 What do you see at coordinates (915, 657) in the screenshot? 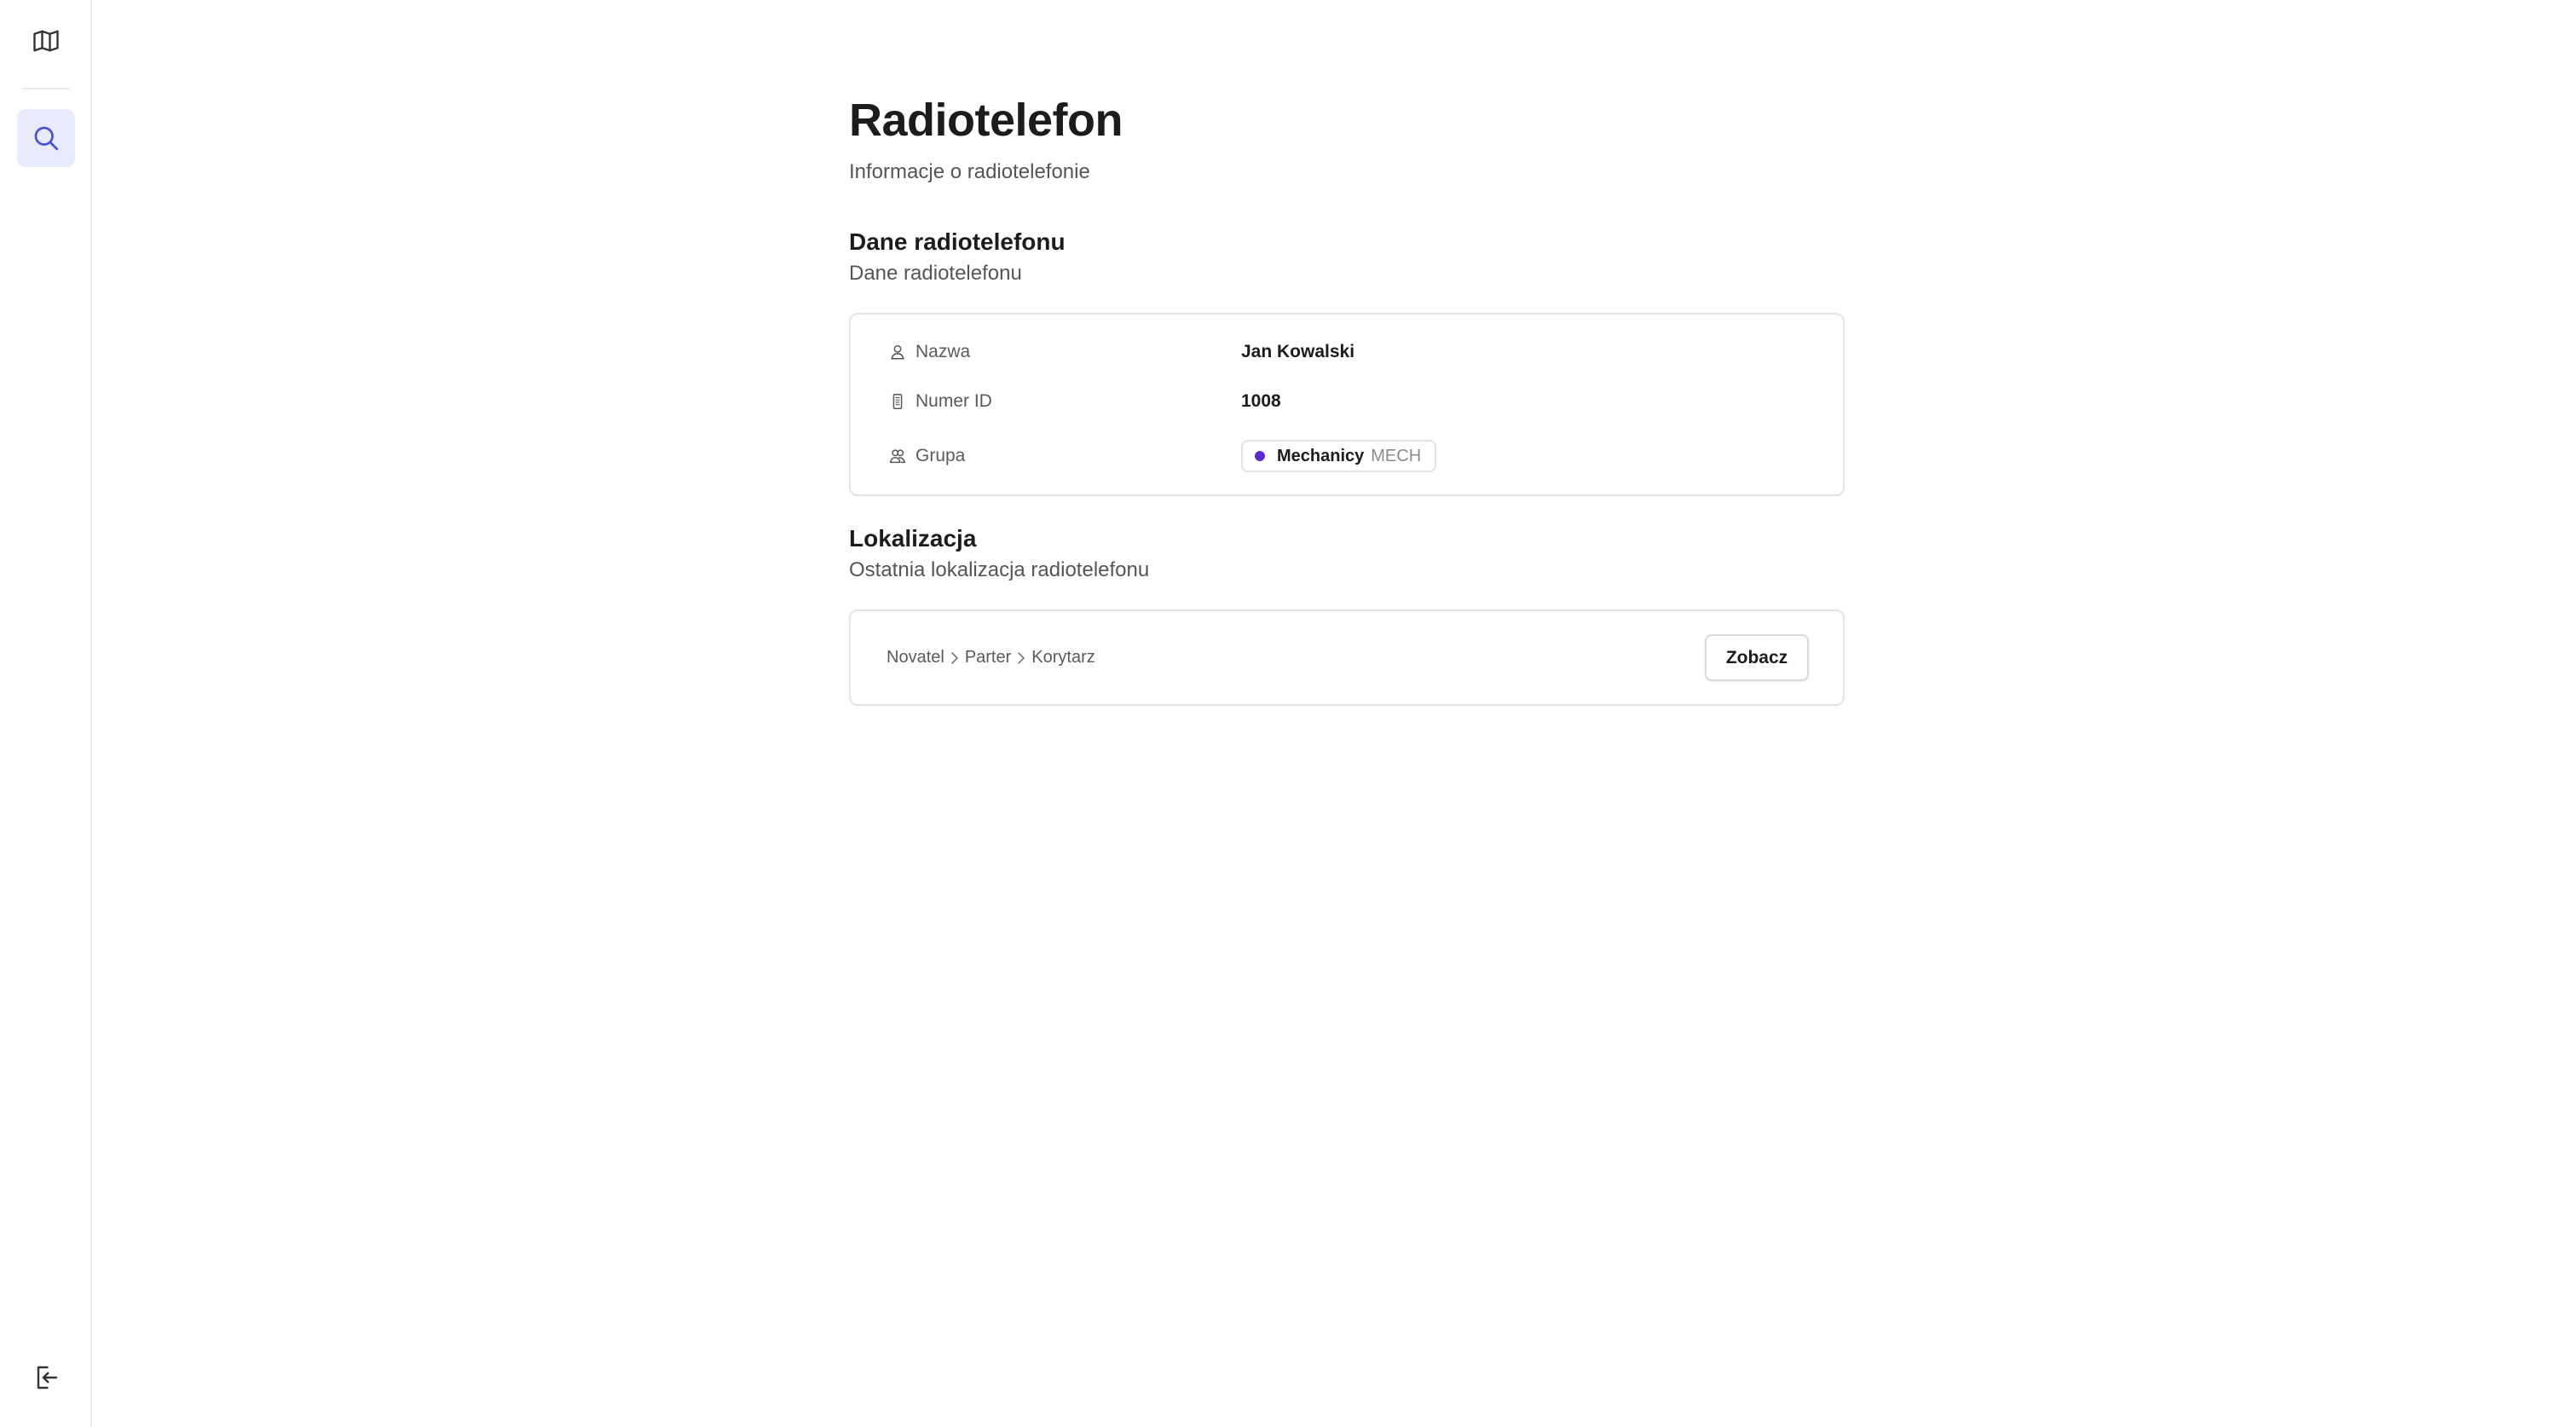
I see `breadcrumb-item: Novatel` at bounding box center [915, 657].